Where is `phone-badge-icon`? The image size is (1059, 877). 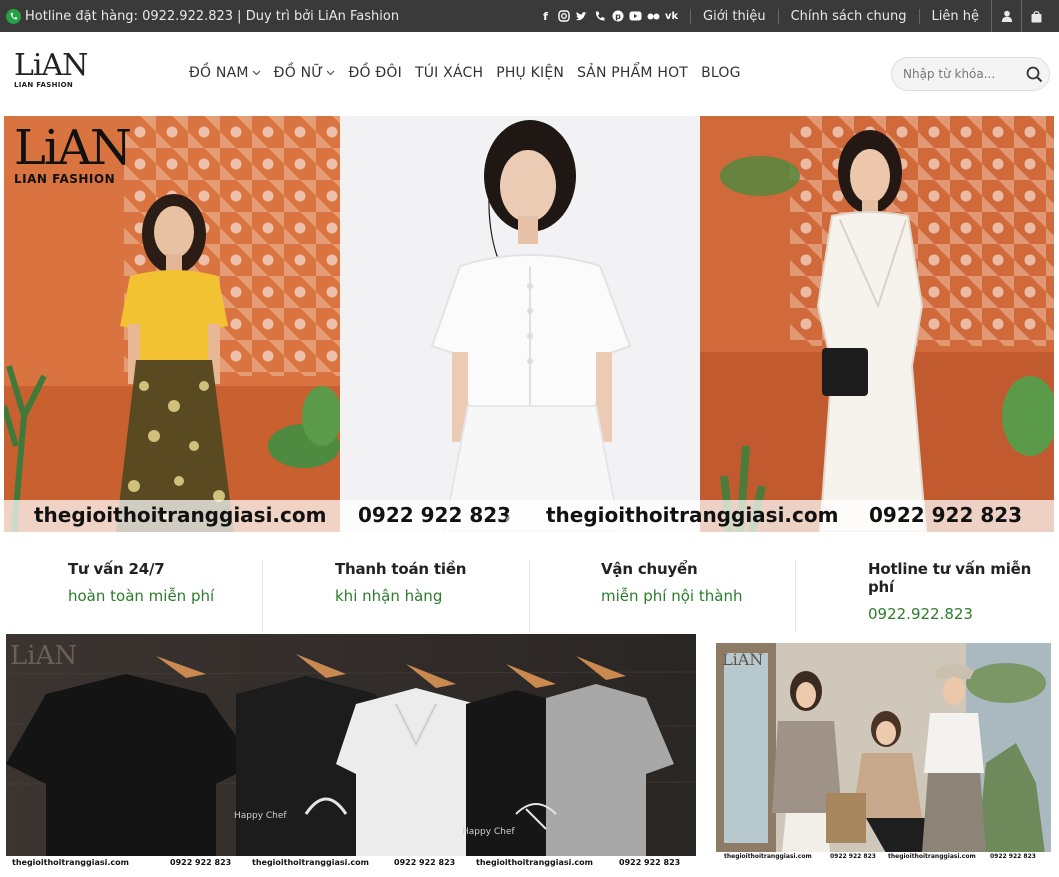 phone-badge-icon is located at coordinates (13, 16).